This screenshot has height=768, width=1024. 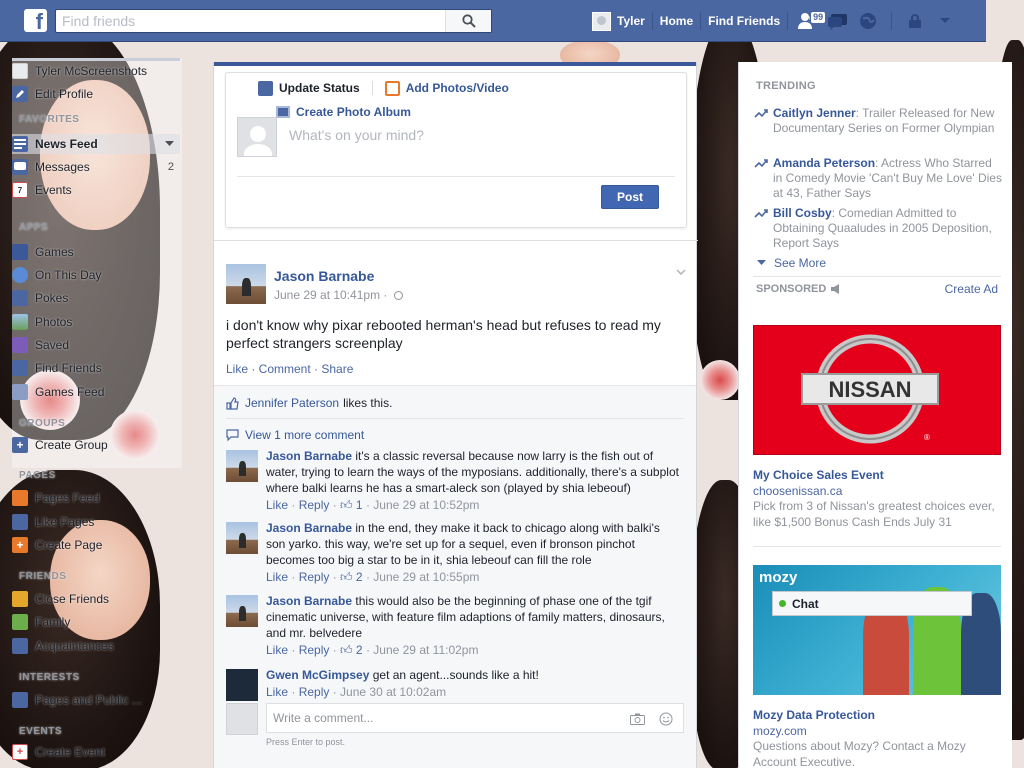 What do you see at coordinates (96, 71) in the screenshot?
I see `sidebar-item-profile: Tyler McScreenshots` at bounding box center [96, 71].